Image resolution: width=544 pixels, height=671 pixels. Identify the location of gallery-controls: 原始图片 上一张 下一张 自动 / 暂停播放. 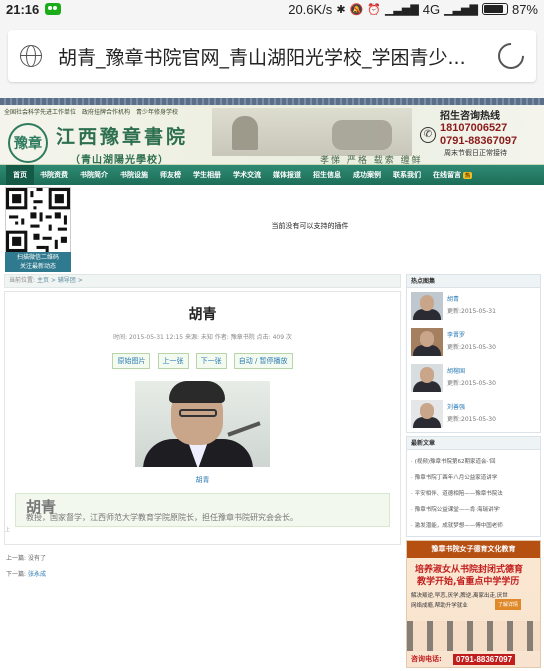
(202, 358).